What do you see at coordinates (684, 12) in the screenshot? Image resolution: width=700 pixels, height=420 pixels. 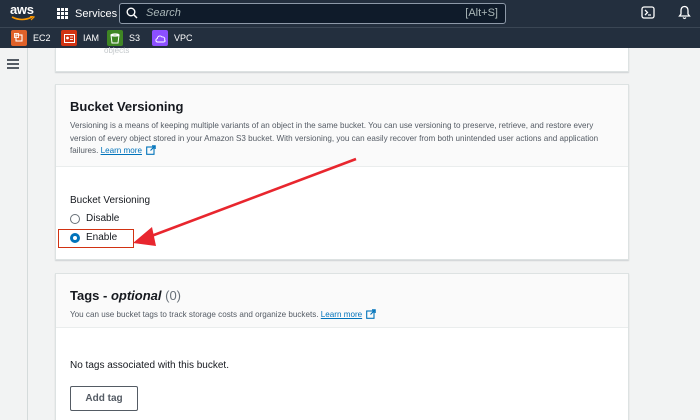 I see `bell-icon` at bounding box center [684, 12].